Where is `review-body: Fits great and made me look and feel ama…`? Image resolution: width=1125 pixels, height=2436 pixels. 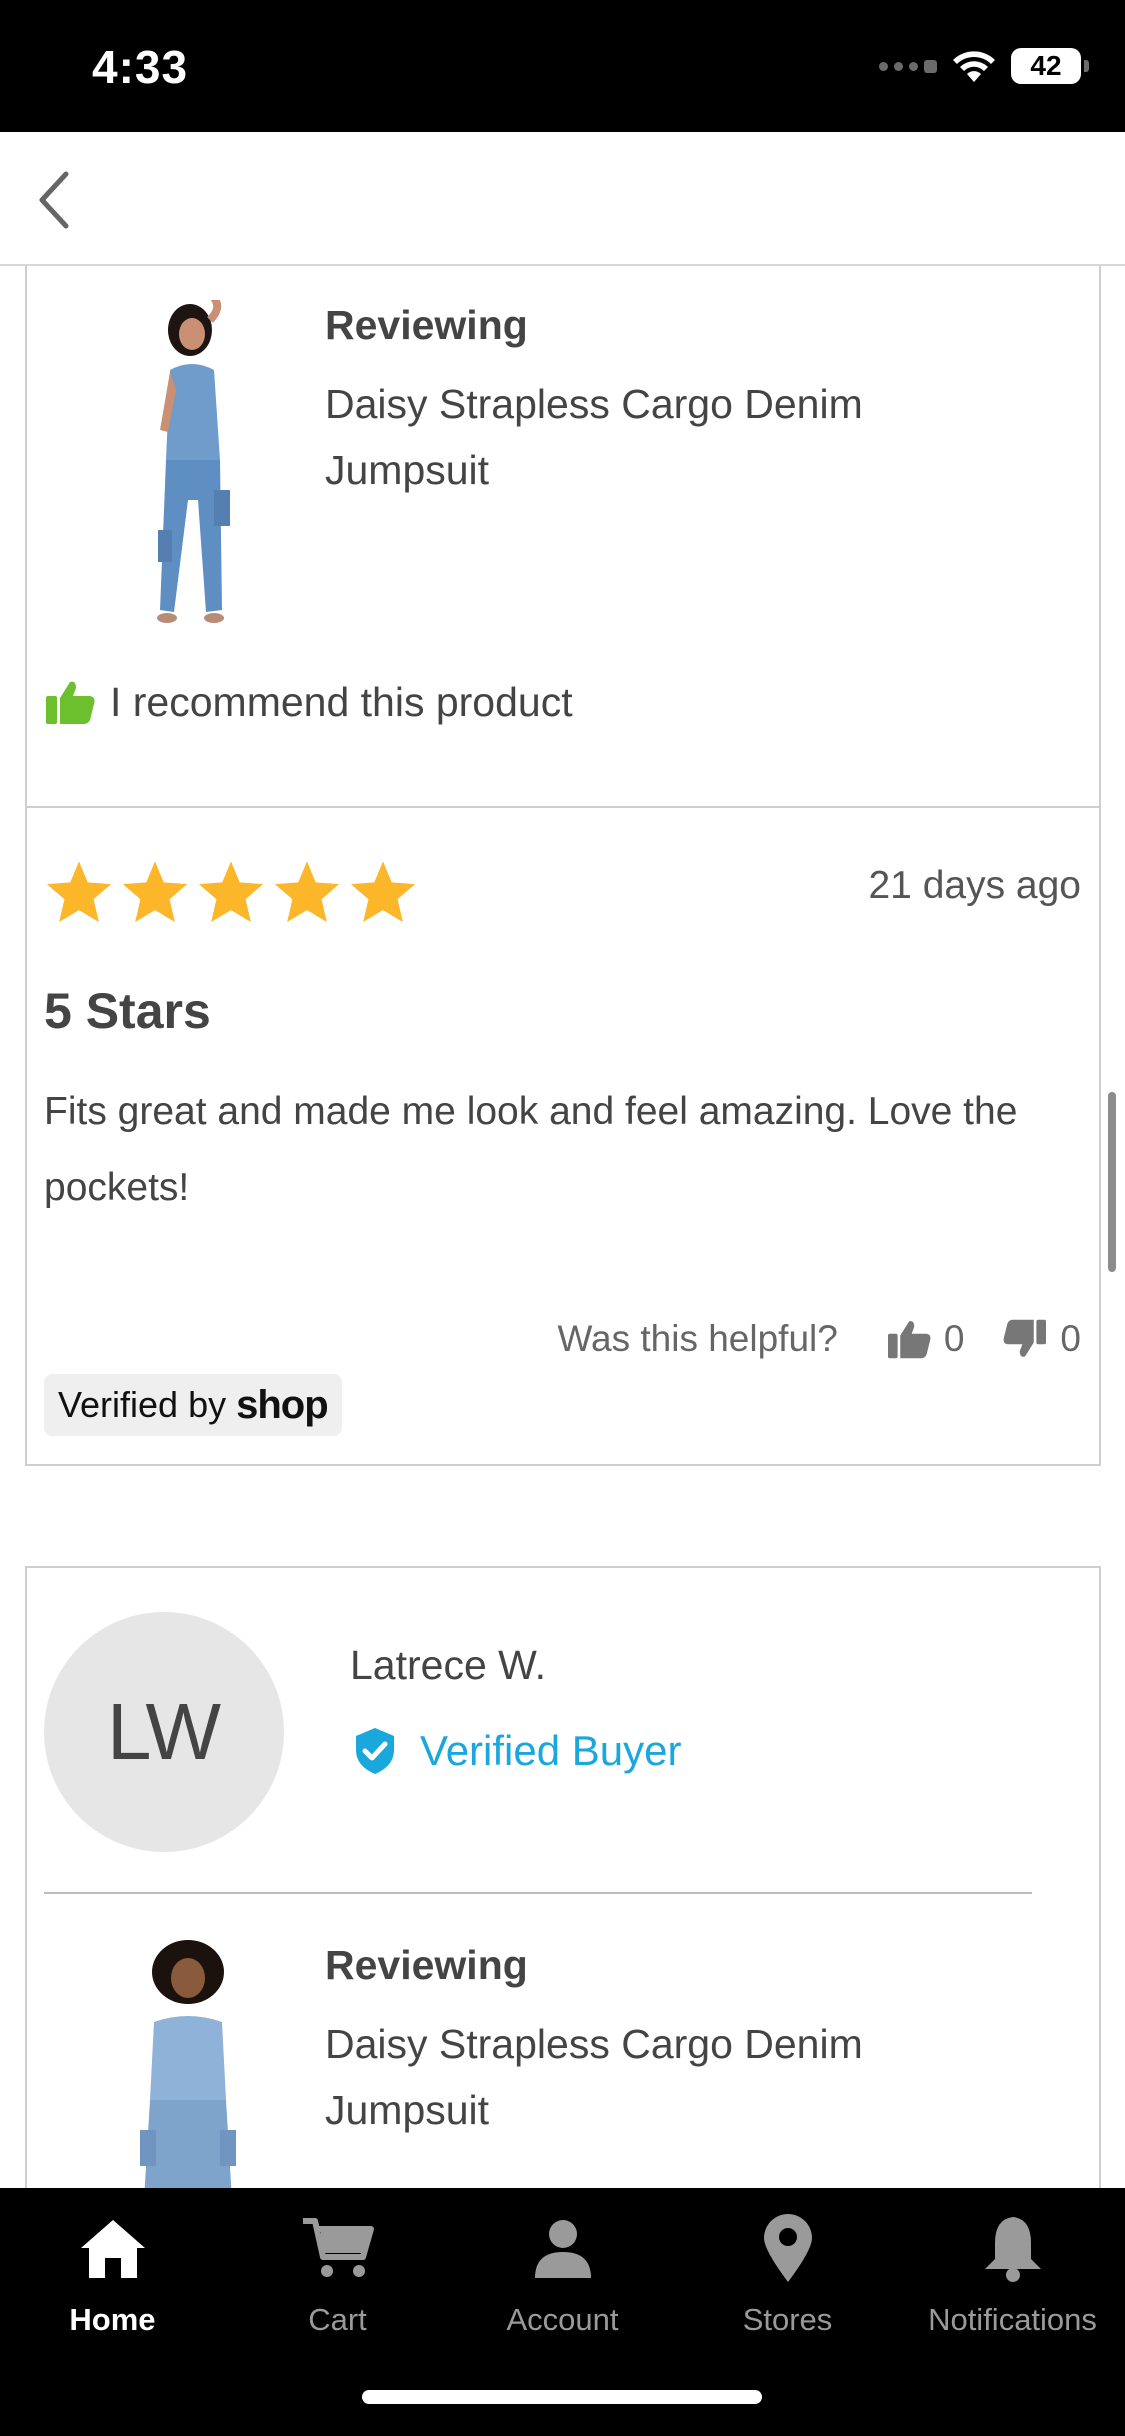 review-body: Fits great and made me look and feel ama… is located at coordinates (531, 1149).